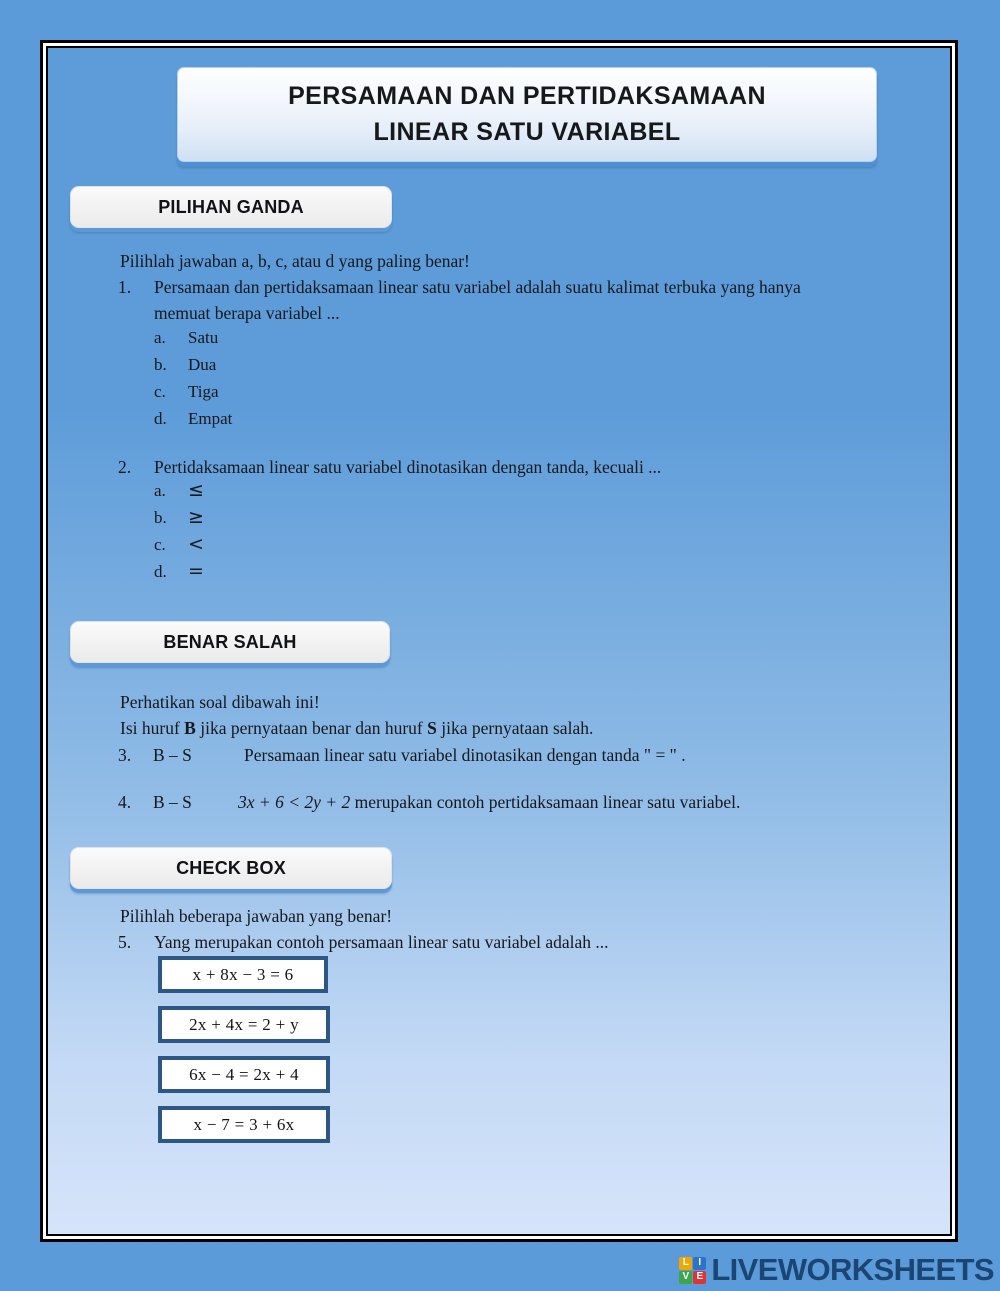 The image size is (1000, 1291). Describe the element at coordinates (160, 337) in the screenshot. I see `question-1-option-a-letter: a.` at that location.